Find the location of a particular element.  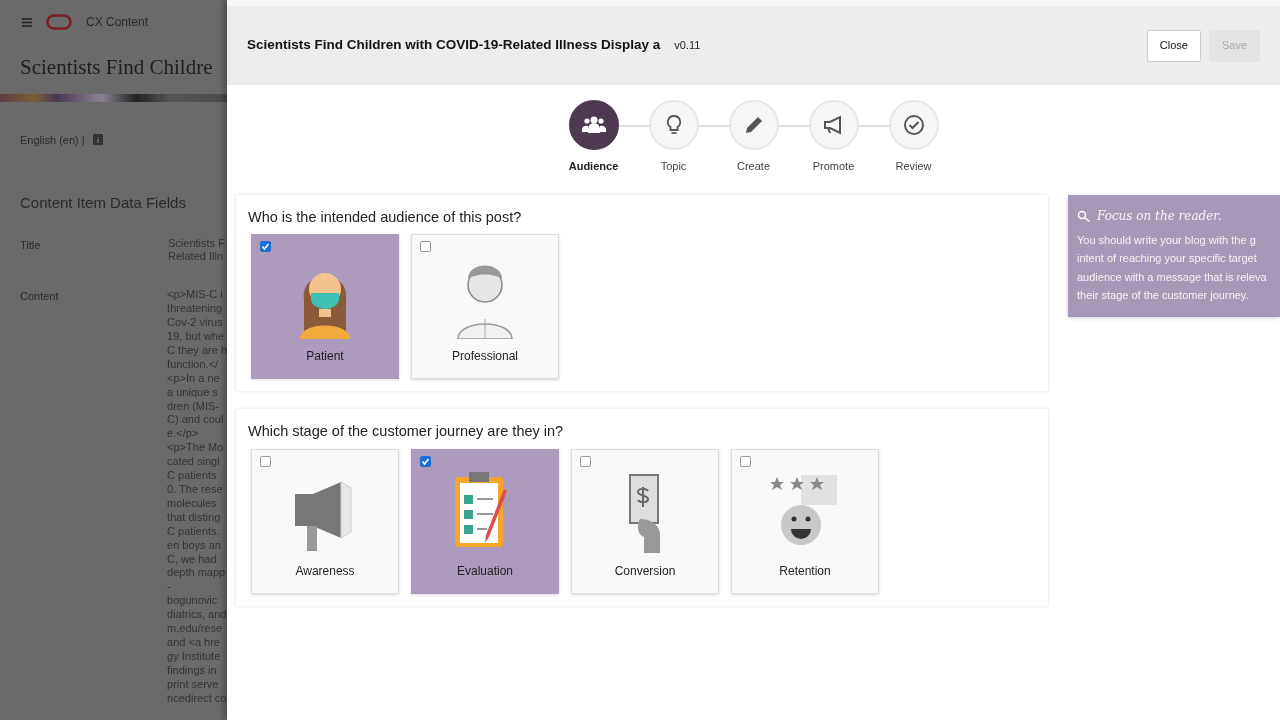

page-heading: Scientists Find Childre is located at coordinates (116, 67).